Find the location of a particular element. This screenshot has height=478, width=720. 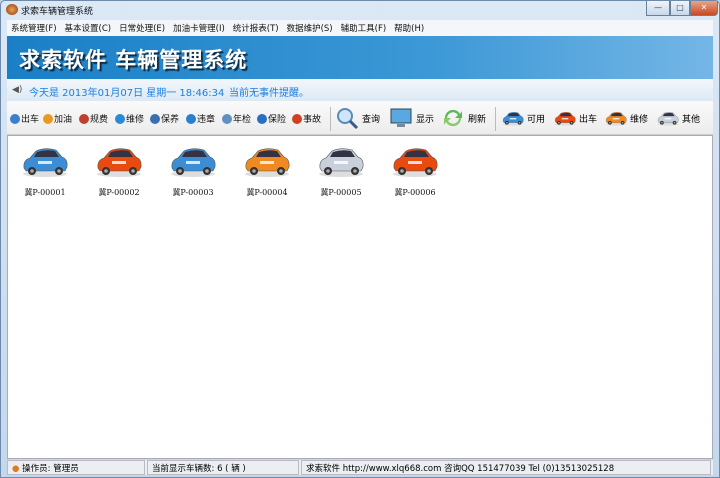

vehicle-item: 冀P-00005 is located at coordinates (341, 171).